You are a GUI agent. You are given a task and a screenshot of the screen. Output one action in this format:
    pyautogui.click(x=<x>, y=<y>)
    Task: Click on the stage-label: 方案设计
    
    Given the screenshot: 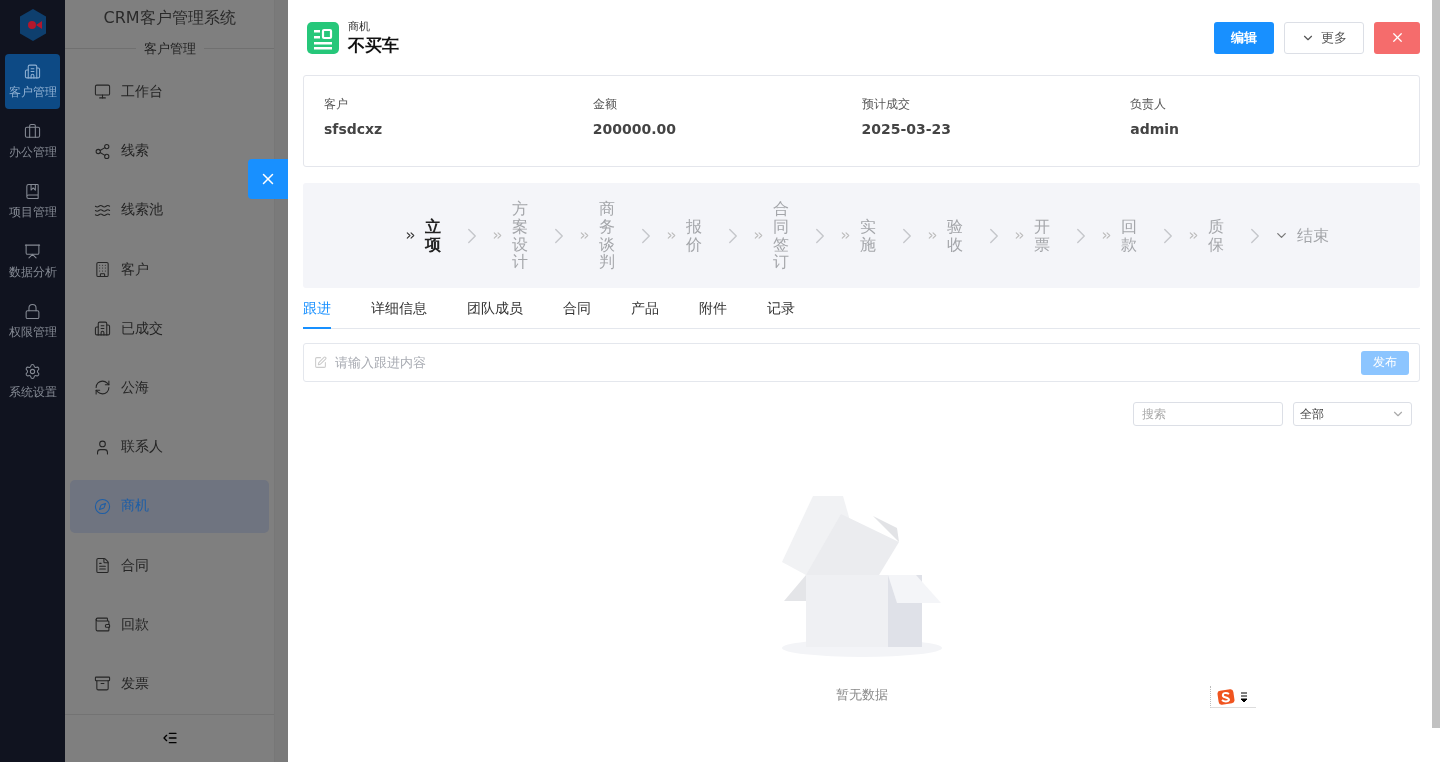 What is the action you would take?
    pyautogui.click(x=520, y=235)
    